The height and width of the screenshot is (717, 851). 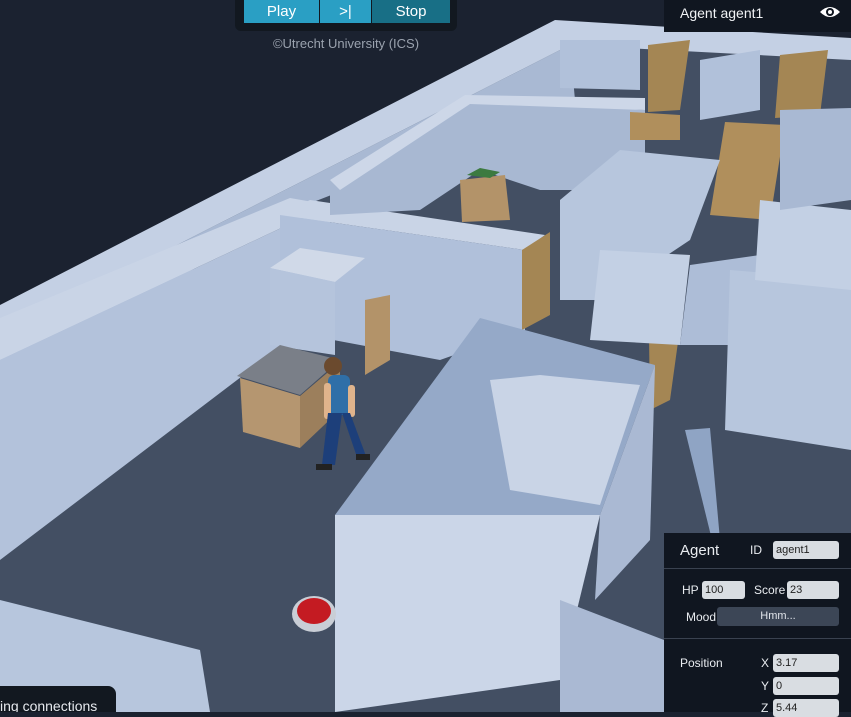 What do you see at coordinates (806, 708) in the screenshot?
I see `z-field` at bounding box center [806, 708].